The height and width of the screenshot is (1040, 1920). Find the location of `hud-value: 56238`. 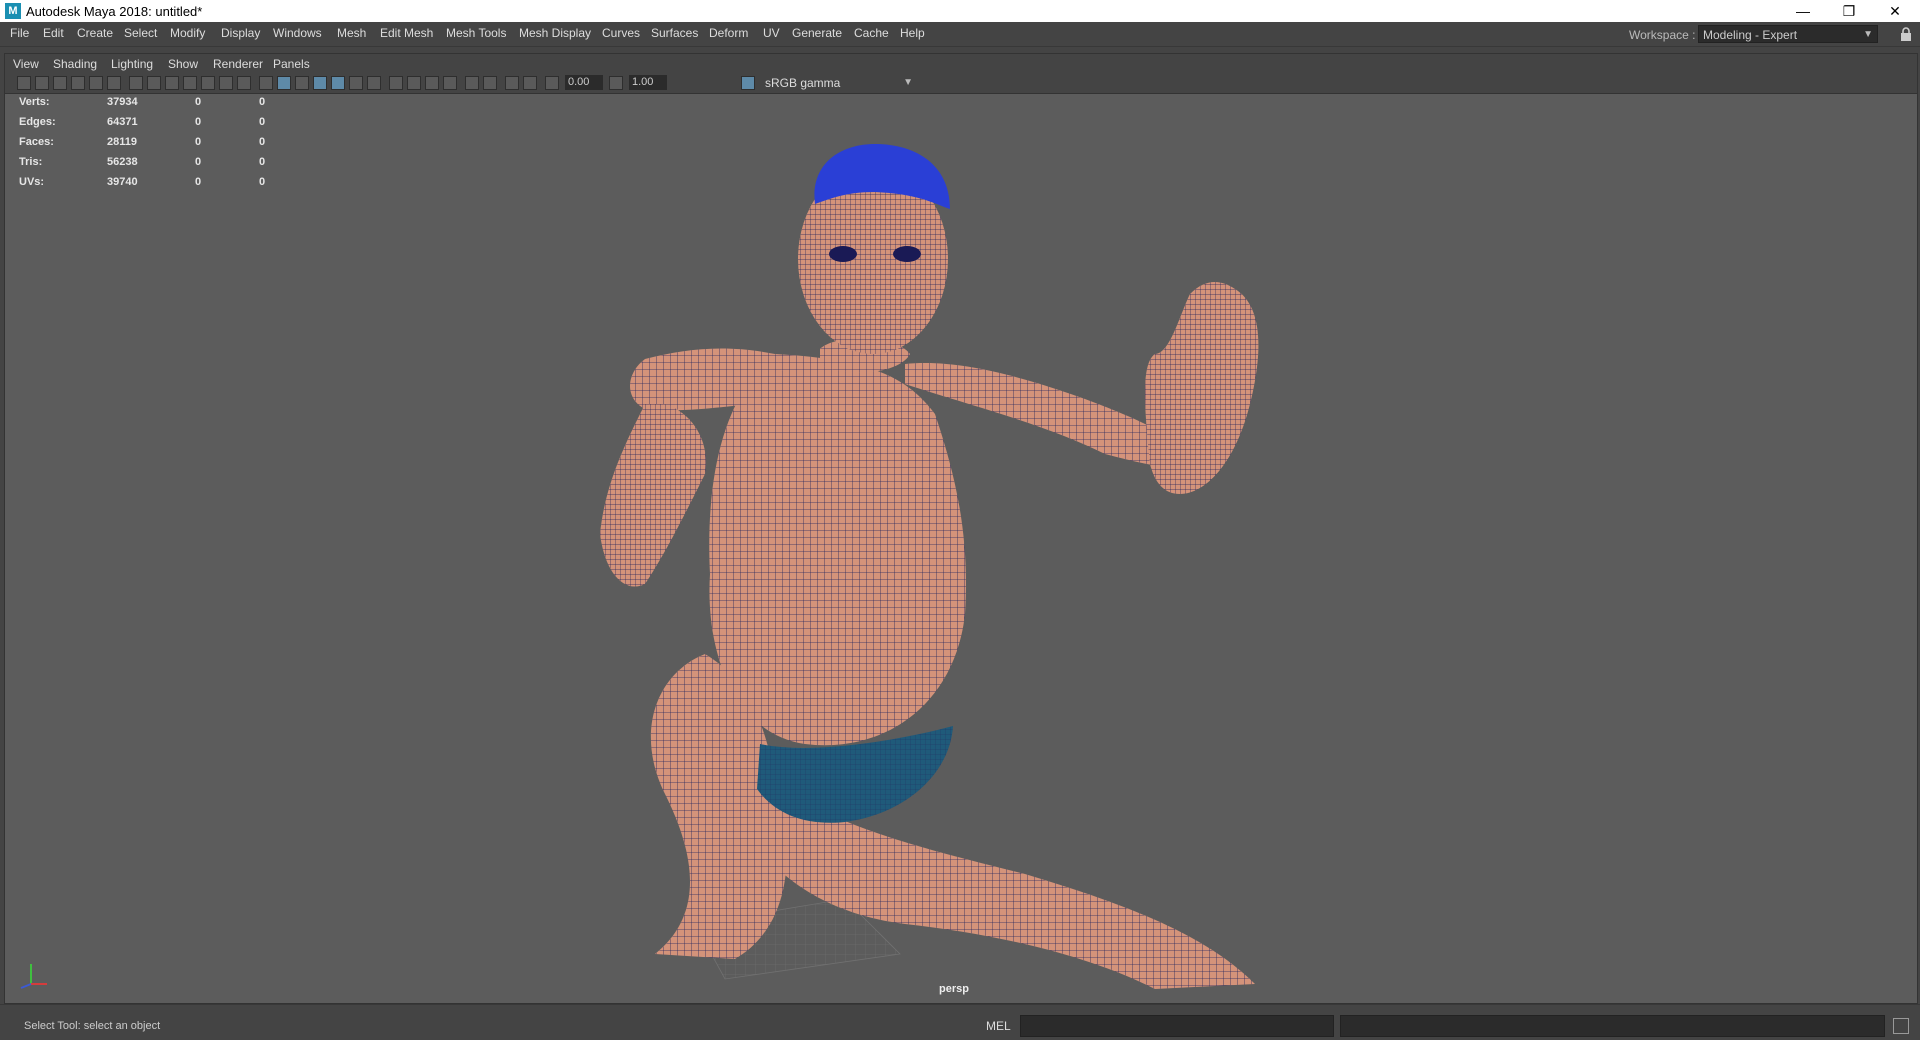

hud-value: 56238 is located at coordinates (122, 162).